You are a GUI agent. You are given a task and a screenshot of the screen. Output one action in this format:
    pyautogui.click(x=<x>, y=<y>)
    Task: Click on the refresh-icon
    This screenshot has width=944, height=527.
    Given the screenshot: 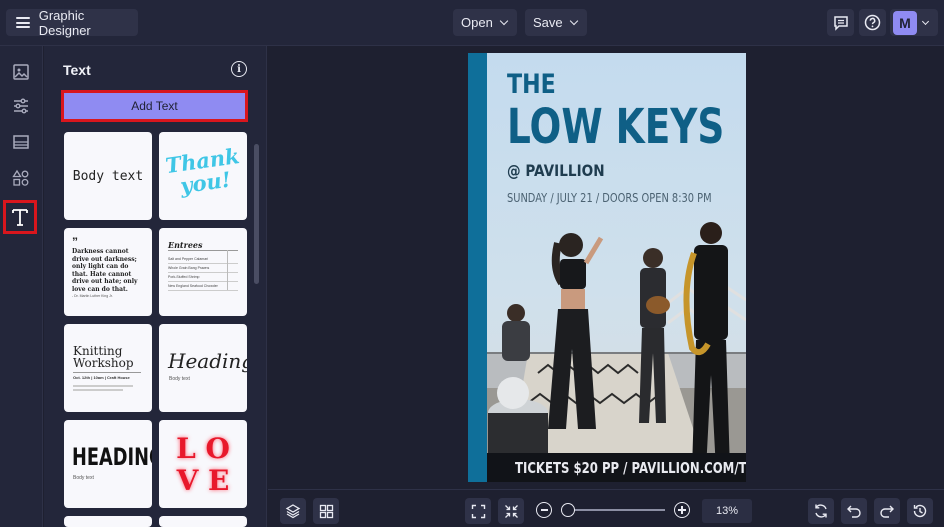 What is the action you would take?
    pyautogui.click(x=821, y=511)
    